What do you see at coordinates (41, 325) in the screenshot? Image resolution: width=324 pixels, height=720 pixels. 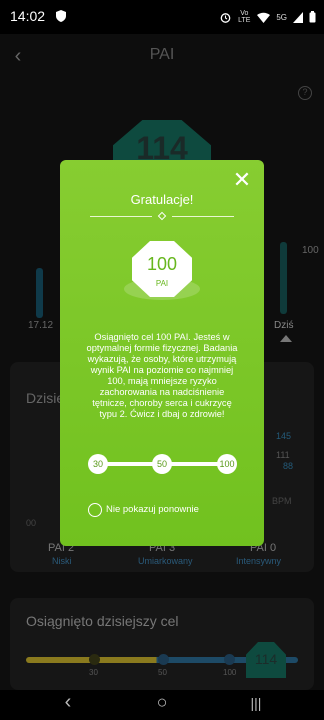 I see `date-label: 17.12` at bounding box center [41, 325].